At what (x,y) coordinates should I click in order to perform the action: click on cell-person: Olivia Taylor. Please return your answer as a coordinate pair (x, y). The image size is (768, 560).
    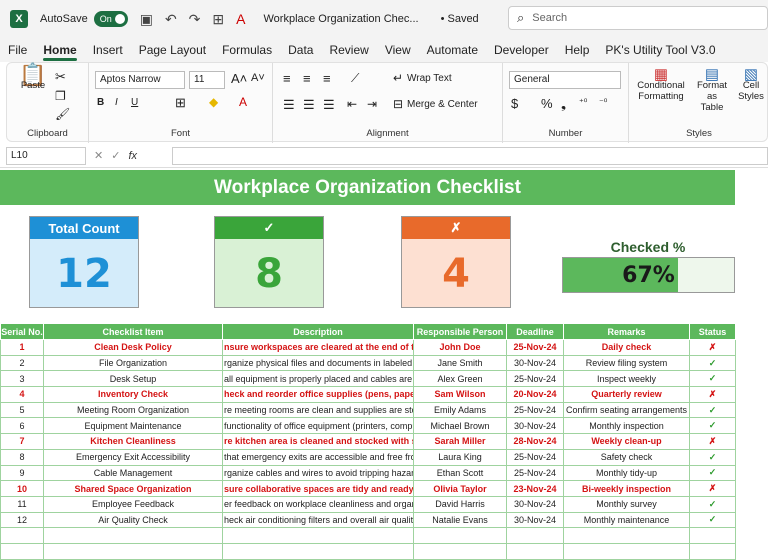
    Looking at the image, I should click on (460, 488).